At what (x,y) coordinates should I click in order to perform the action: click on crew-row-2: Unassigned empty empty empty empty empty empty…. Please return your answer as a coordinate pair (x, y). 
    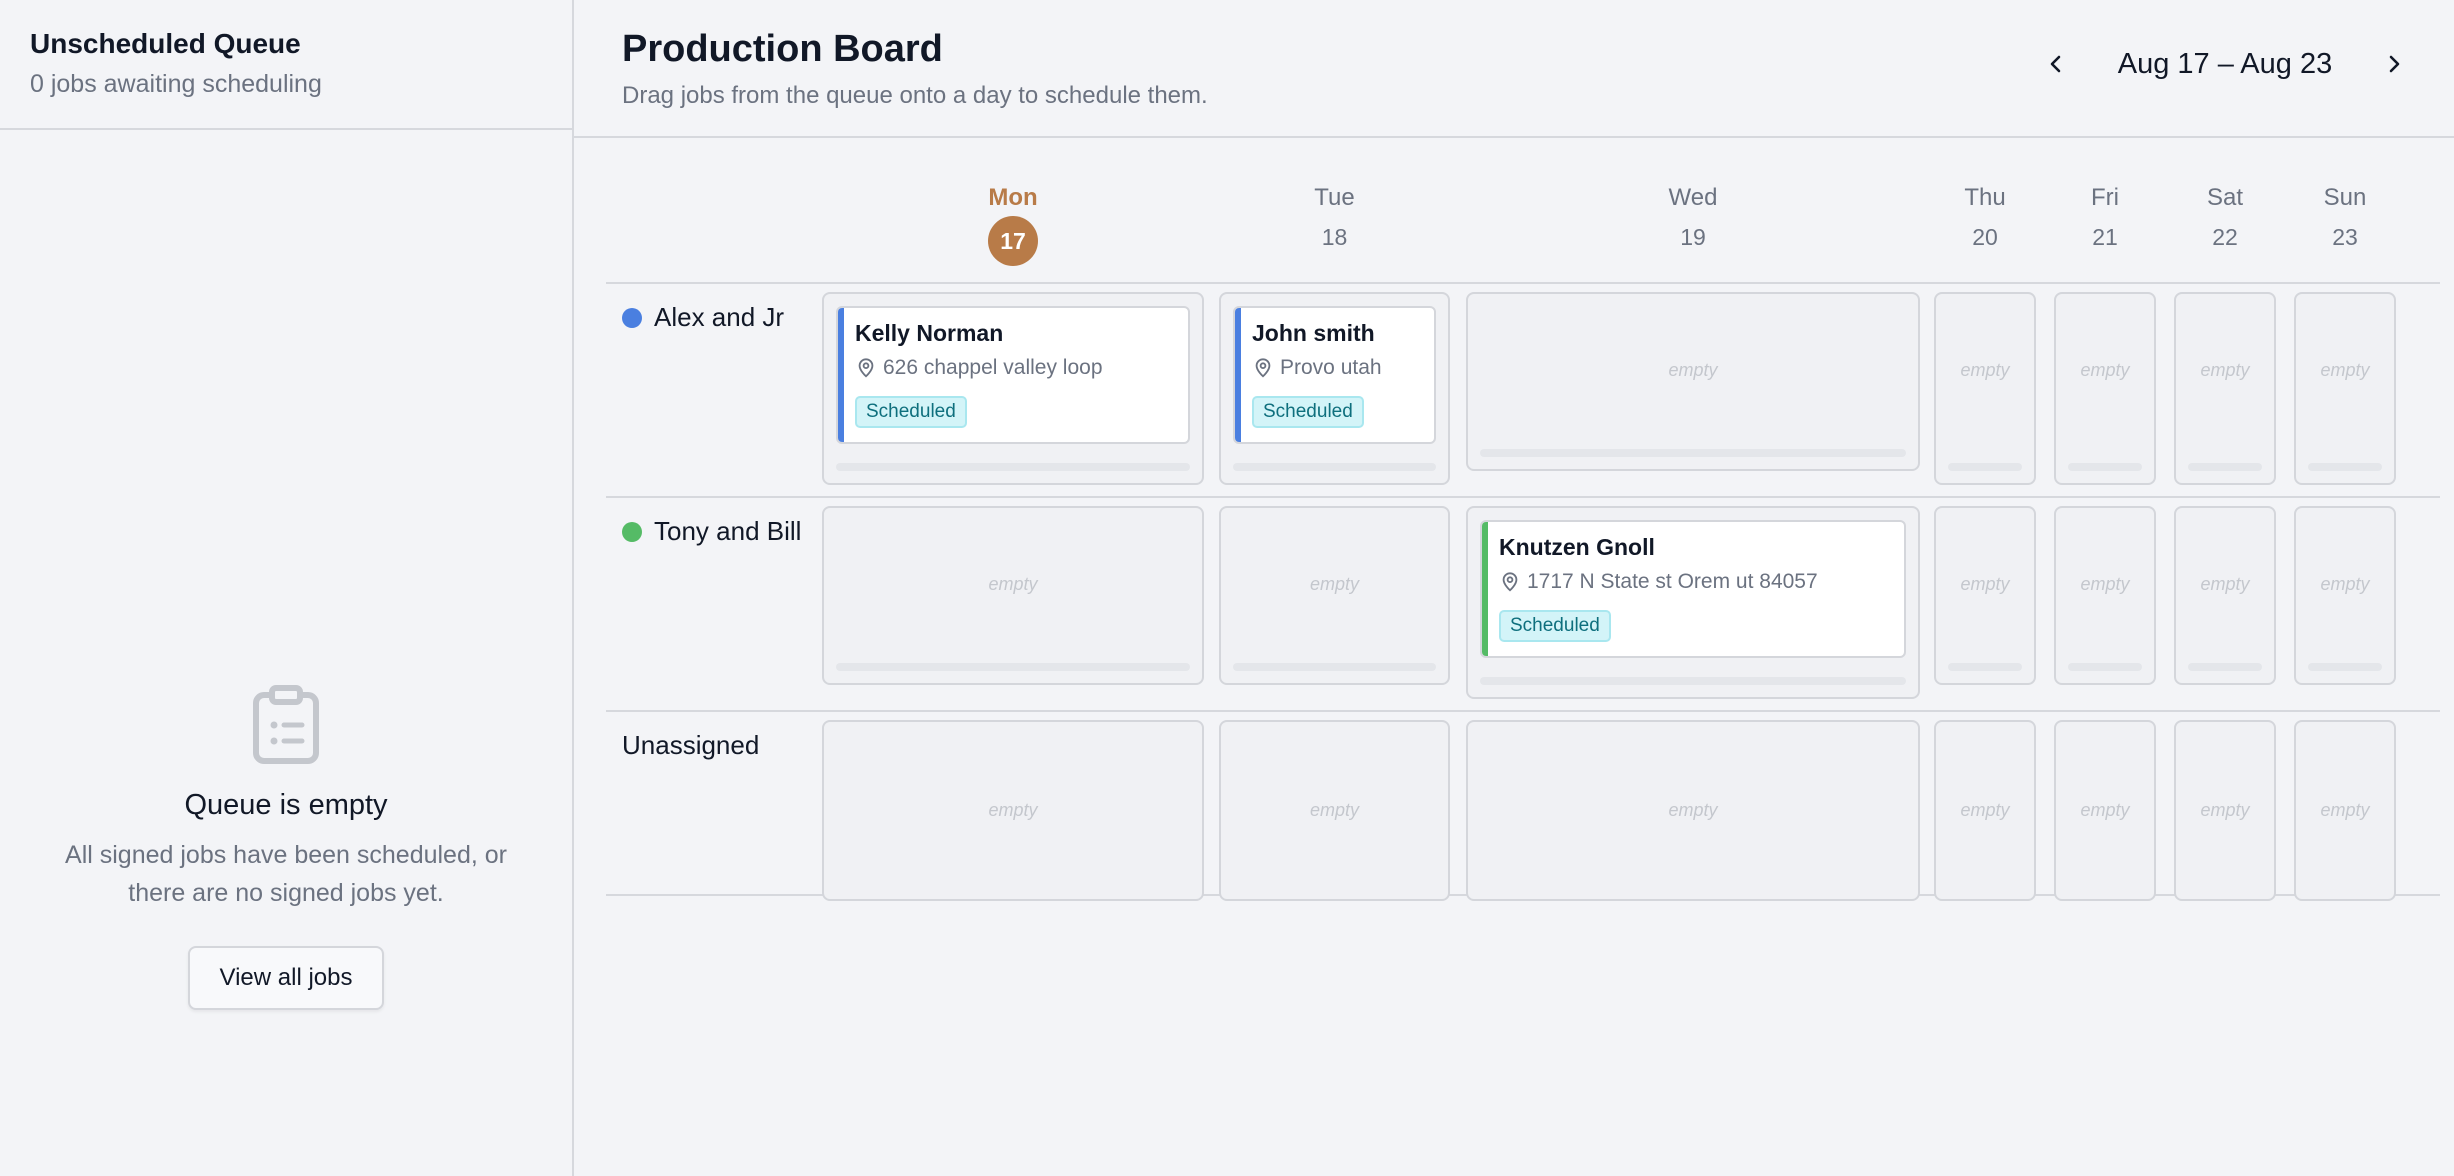
    Looking at the image, I should click on (1523, 806).